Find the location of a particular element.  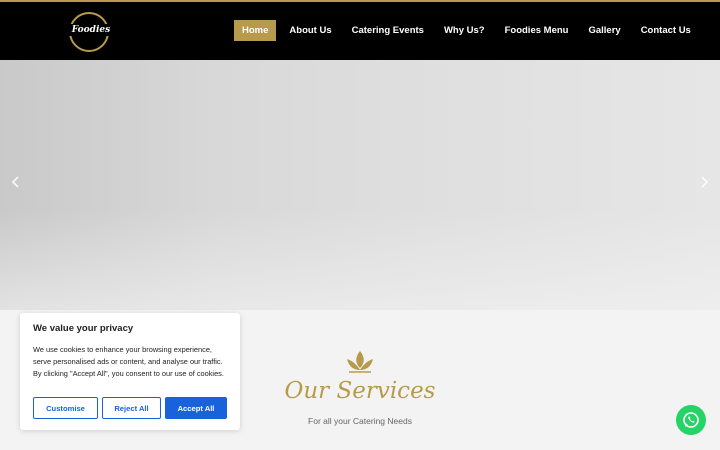

nav-catering-events: Catering Events is located at coordinates (388, 30).